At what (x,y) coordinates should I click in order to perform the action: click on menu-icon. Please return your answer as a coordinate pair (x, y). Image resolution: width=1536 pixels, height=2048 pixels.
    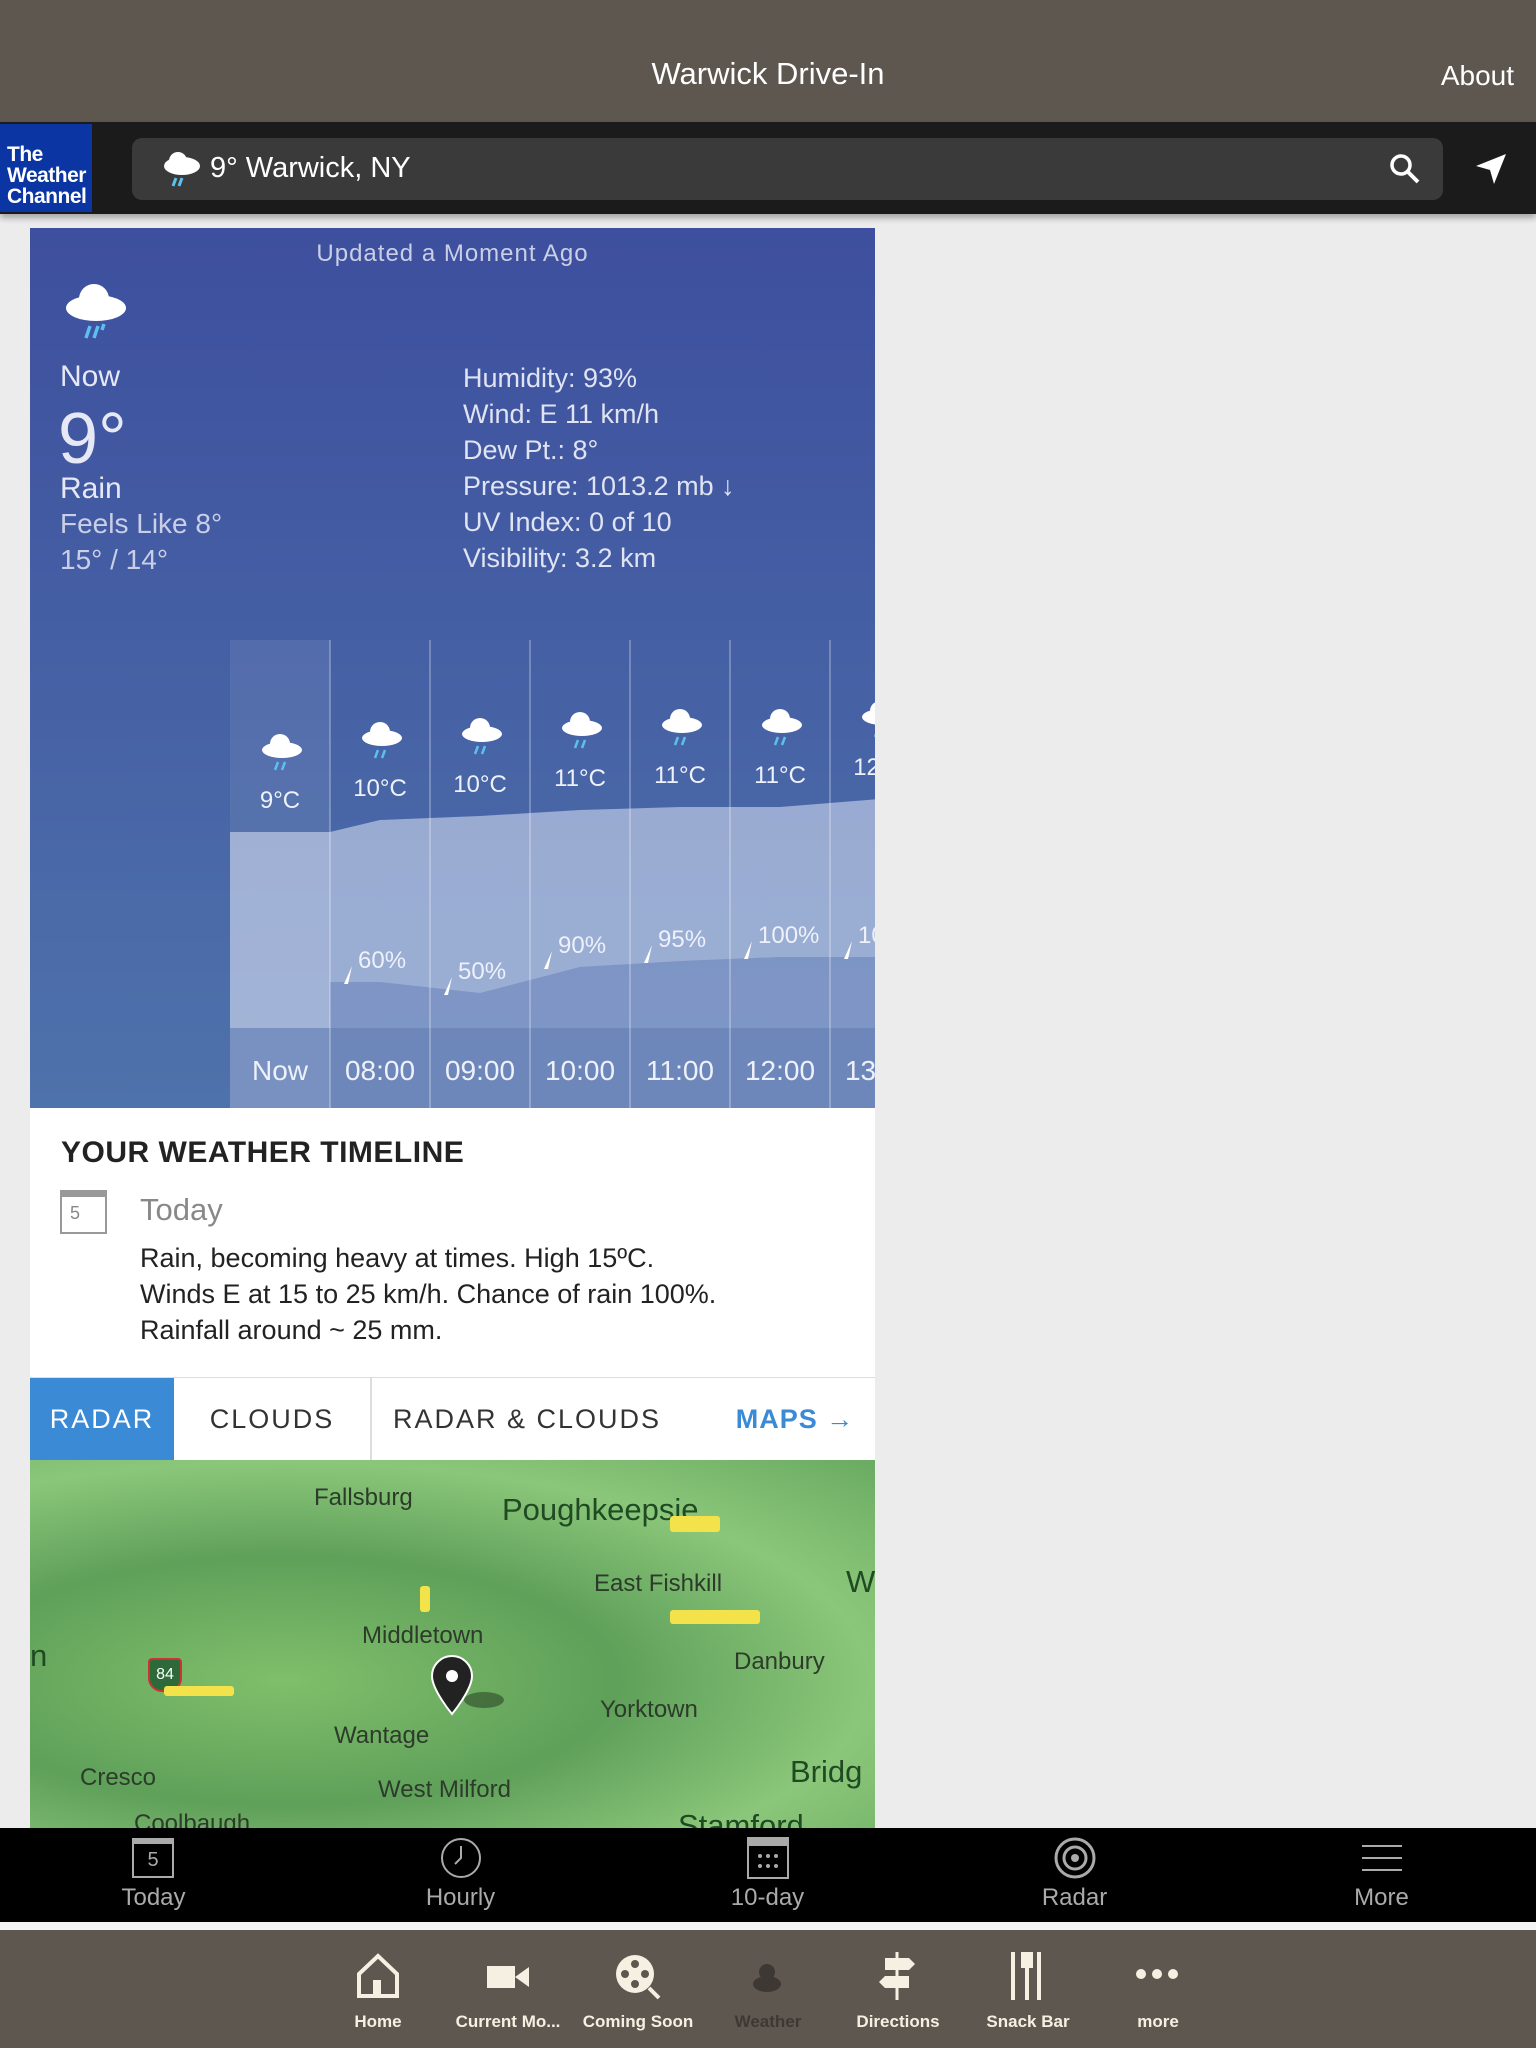
    Looking at the image, I should click on (1382, 1858).